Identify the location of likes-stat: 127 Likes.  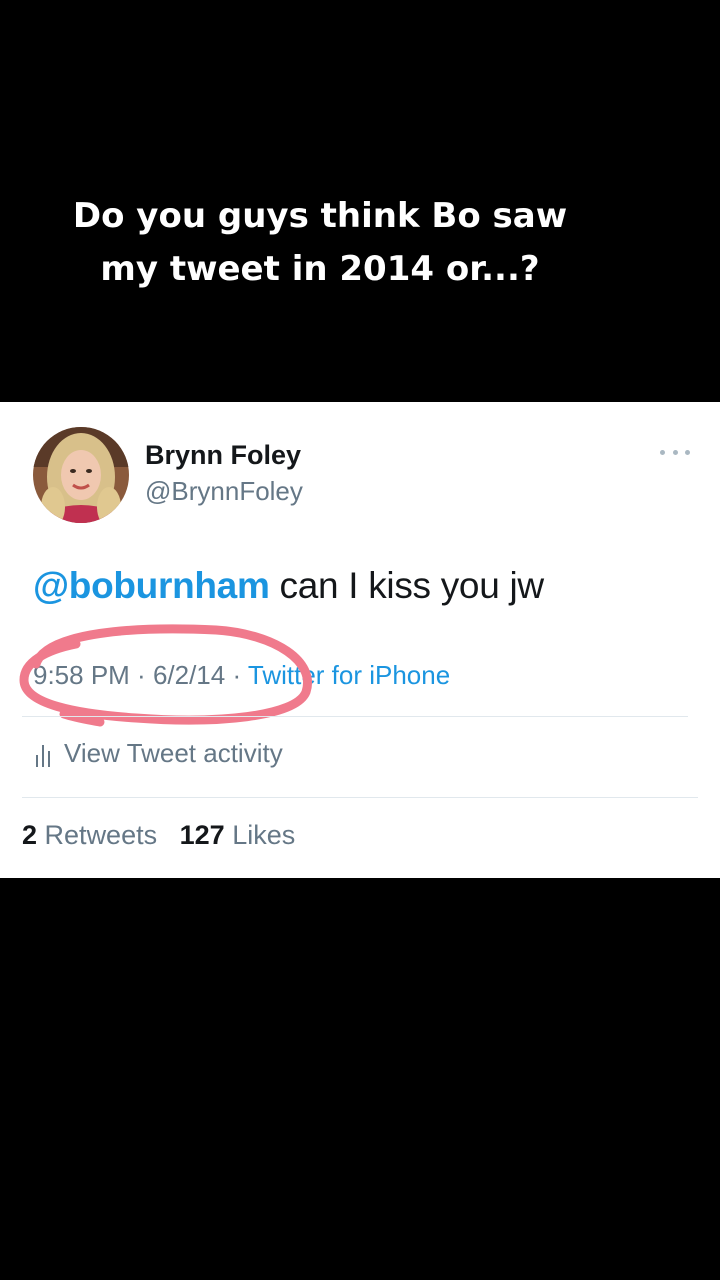
(238, 835).